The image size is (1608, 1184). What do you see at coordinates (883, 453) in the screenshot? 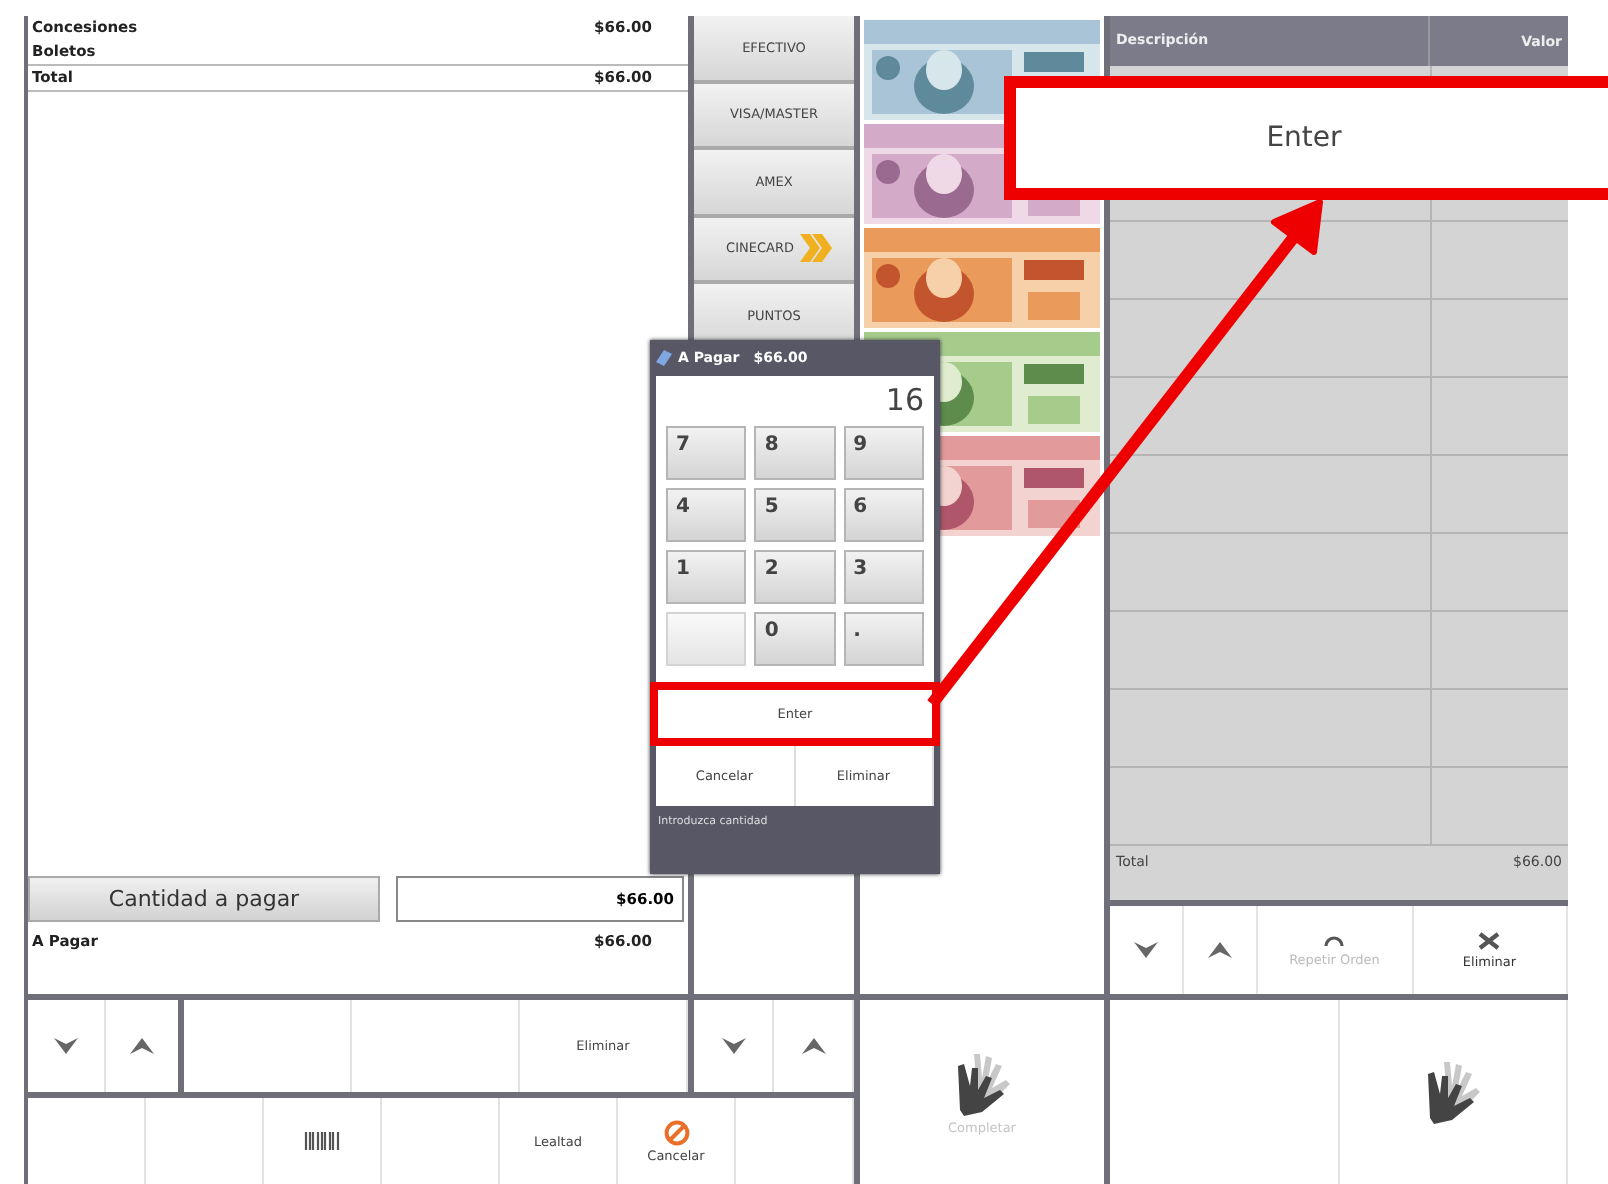
I see `keypad-key: 9` at bounding box center [883, 453].